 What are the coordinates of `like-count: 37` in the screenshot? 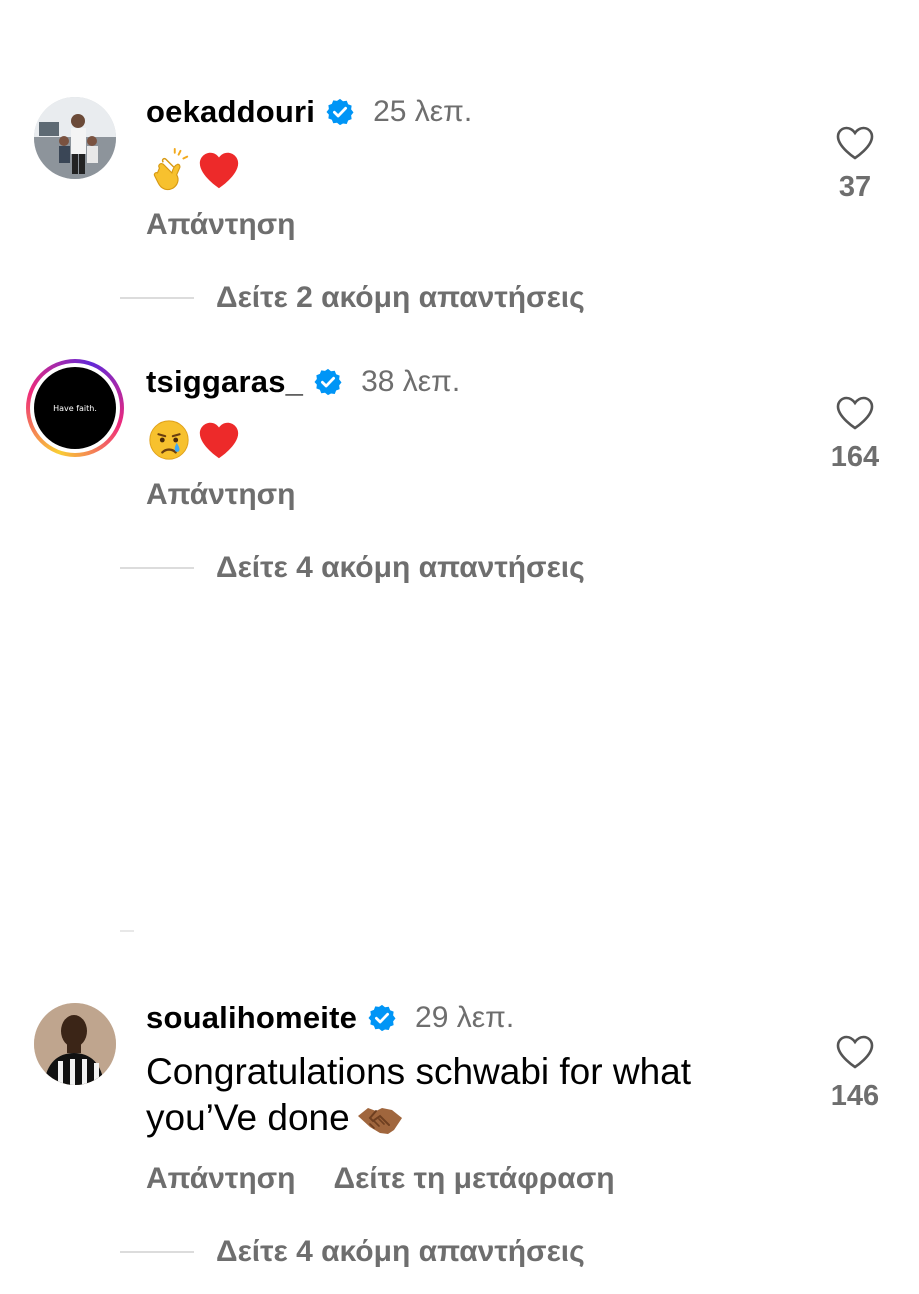 It's located at (855, 187).